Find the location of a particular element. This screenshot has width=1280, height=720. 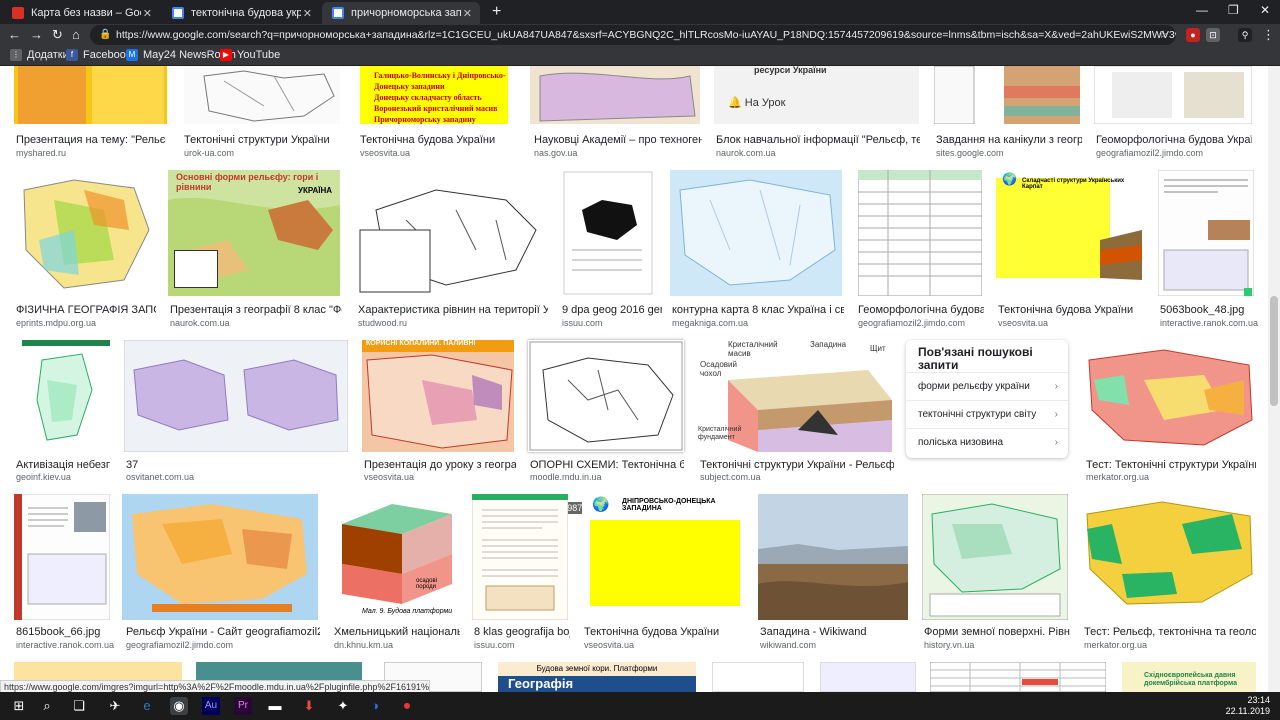

restore-icon: ❐ is located at coordinates (1233, 10).